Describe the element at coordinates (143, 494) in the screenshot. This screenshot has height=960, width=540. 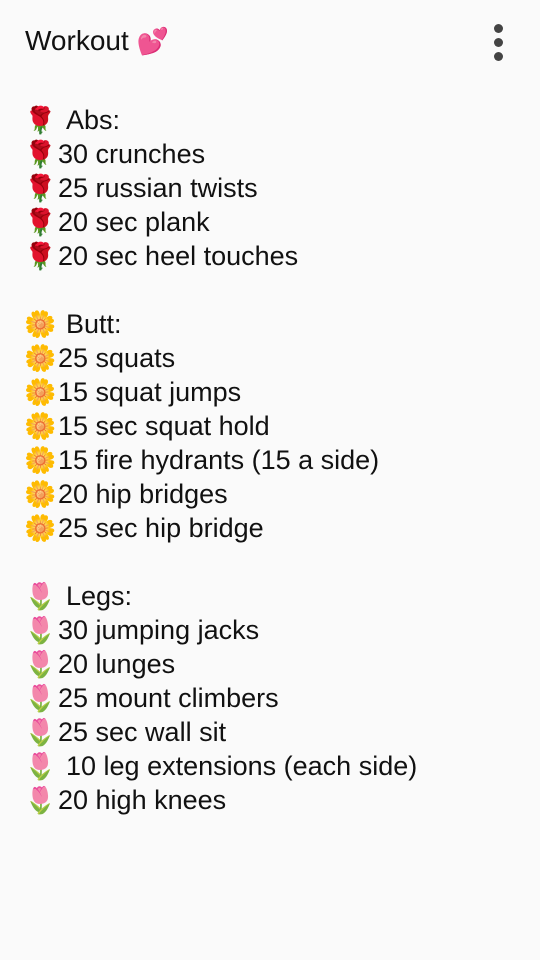
I see `list-item-text: 20 hip bridges` at that location.